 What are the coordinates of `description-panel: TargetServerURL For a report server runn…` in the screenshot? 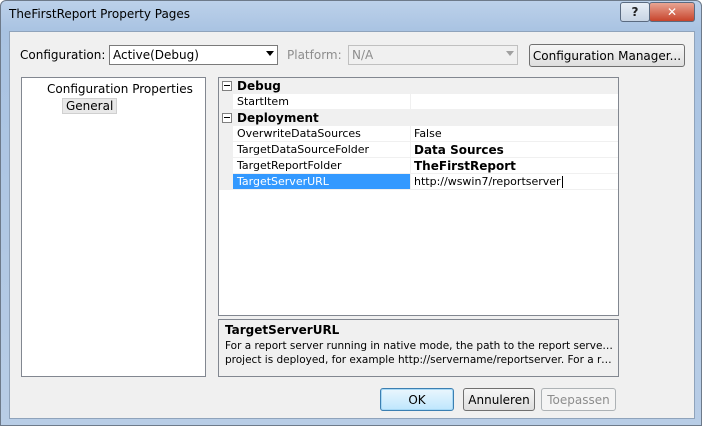 It's located at (418, 348).